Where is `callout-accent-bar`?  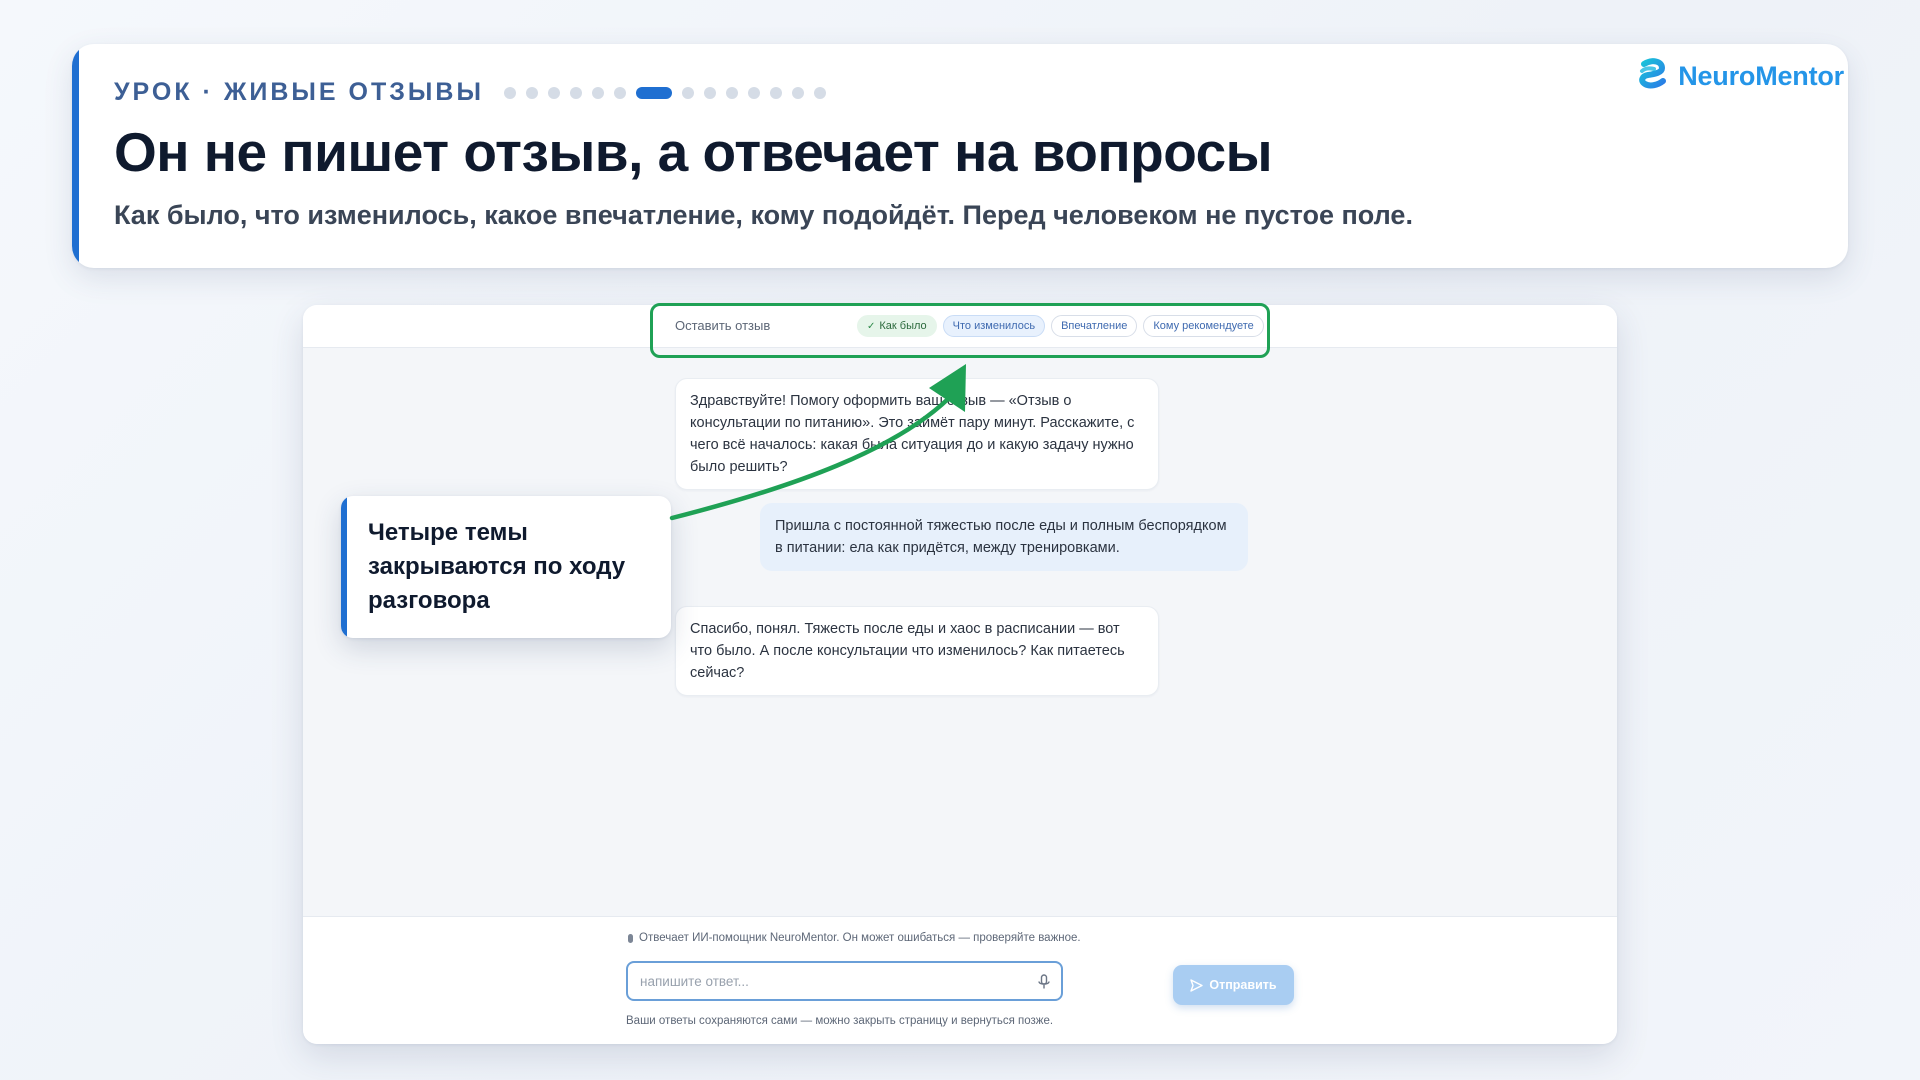 callout-accent-bar is located at coordinates (344, 567).